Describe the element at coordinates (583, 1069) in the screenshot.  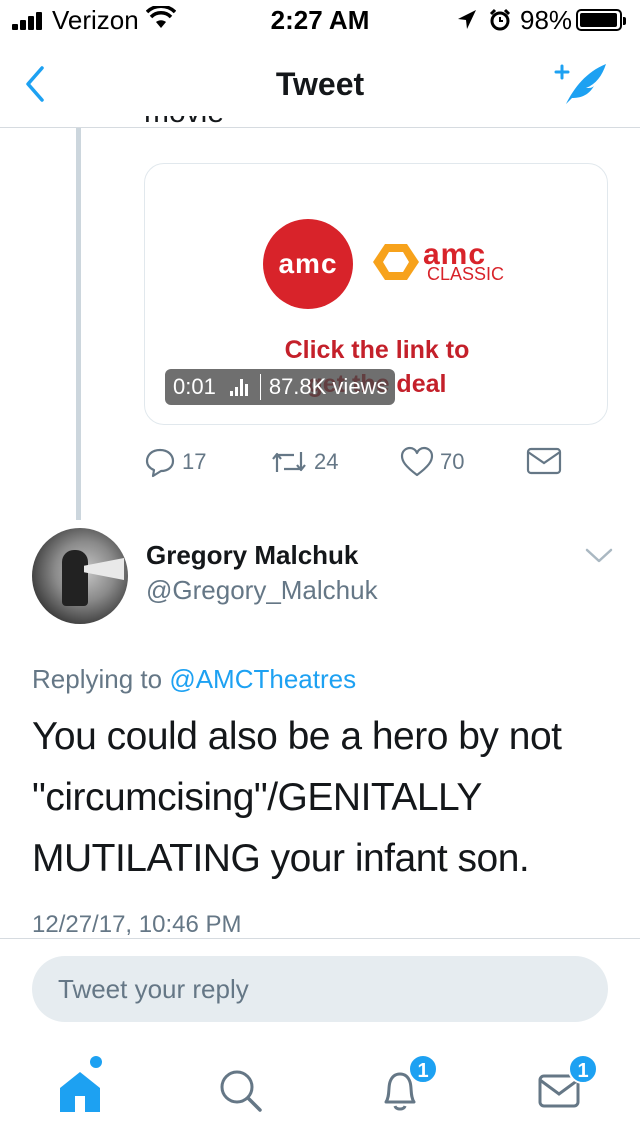
I see `messages-badge: 1` at that location.